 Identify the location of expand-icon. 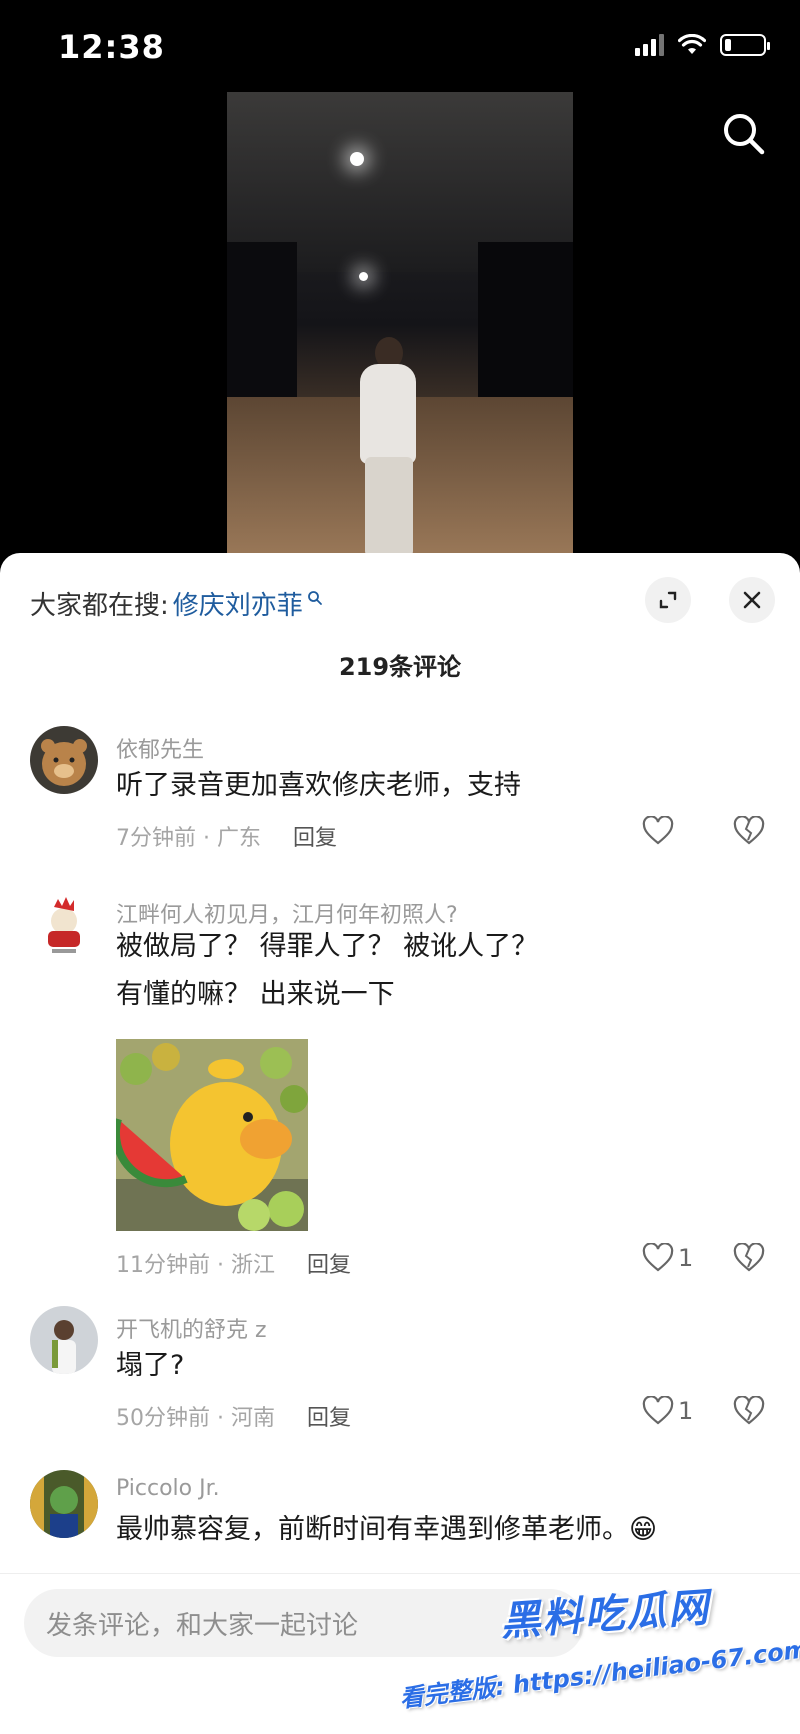
(668, 600).